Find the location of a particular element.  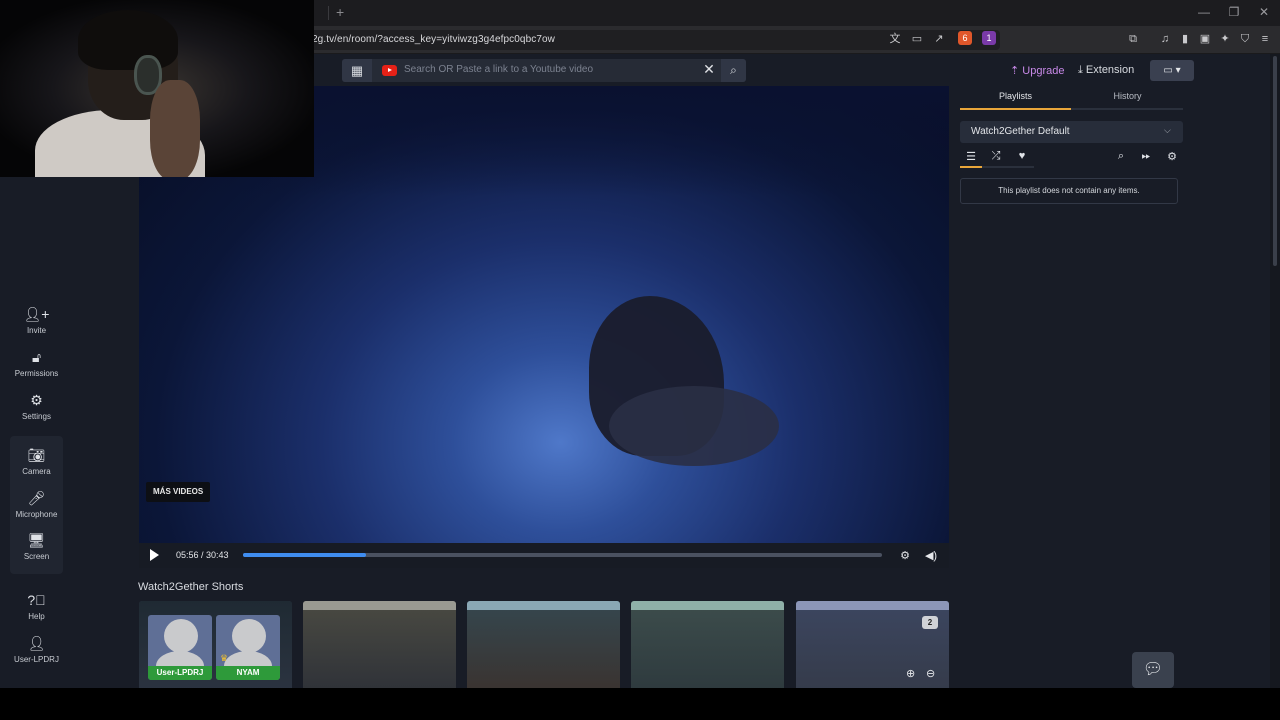

bottom-black-bar is located at coordinates (640, 704).